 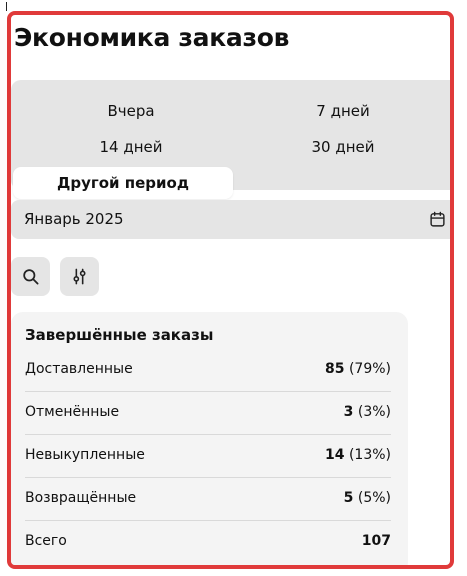 I want to click on row-value: 14 (13%), so click(x=358, y=455).